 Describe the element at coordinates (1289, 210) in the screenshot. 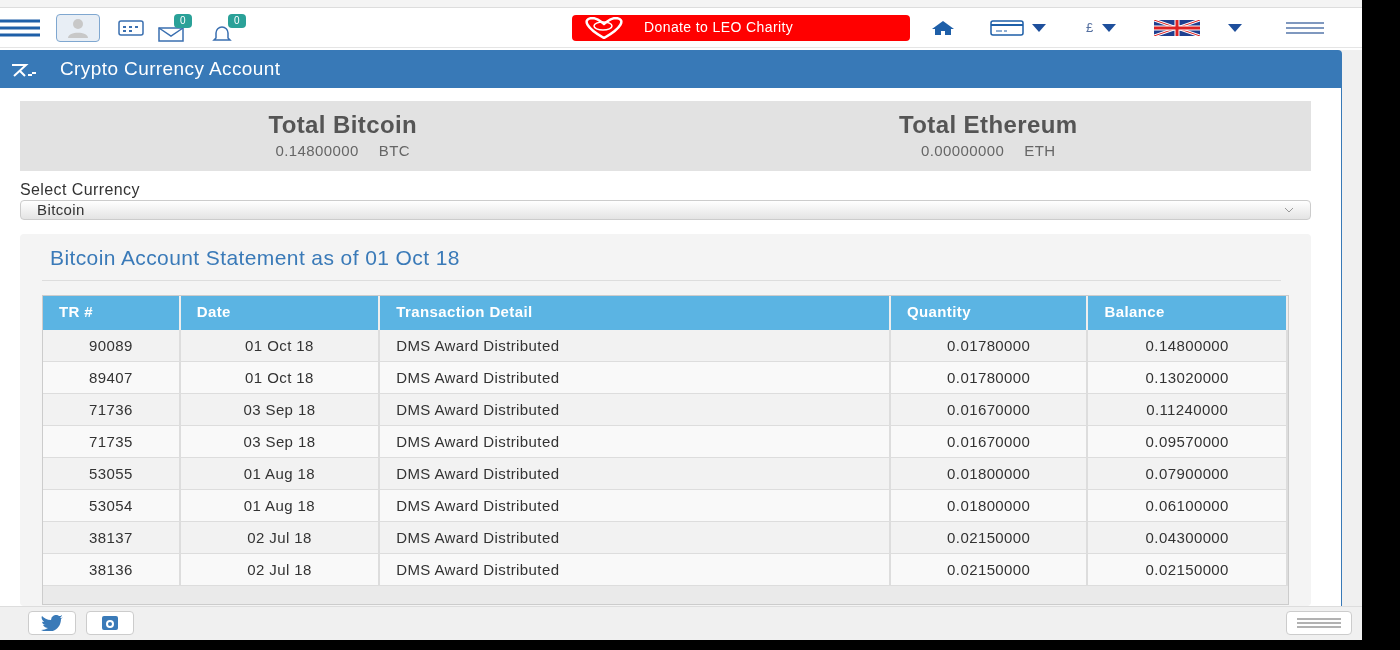

I see `chevron-icon` at that location.